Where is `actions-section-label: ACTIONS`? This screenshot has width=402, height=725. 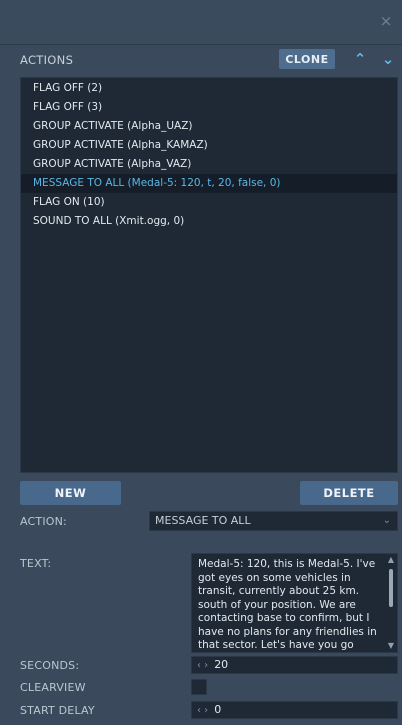
actions-section-label: ACTIONS is located at coordinates (47, 60).